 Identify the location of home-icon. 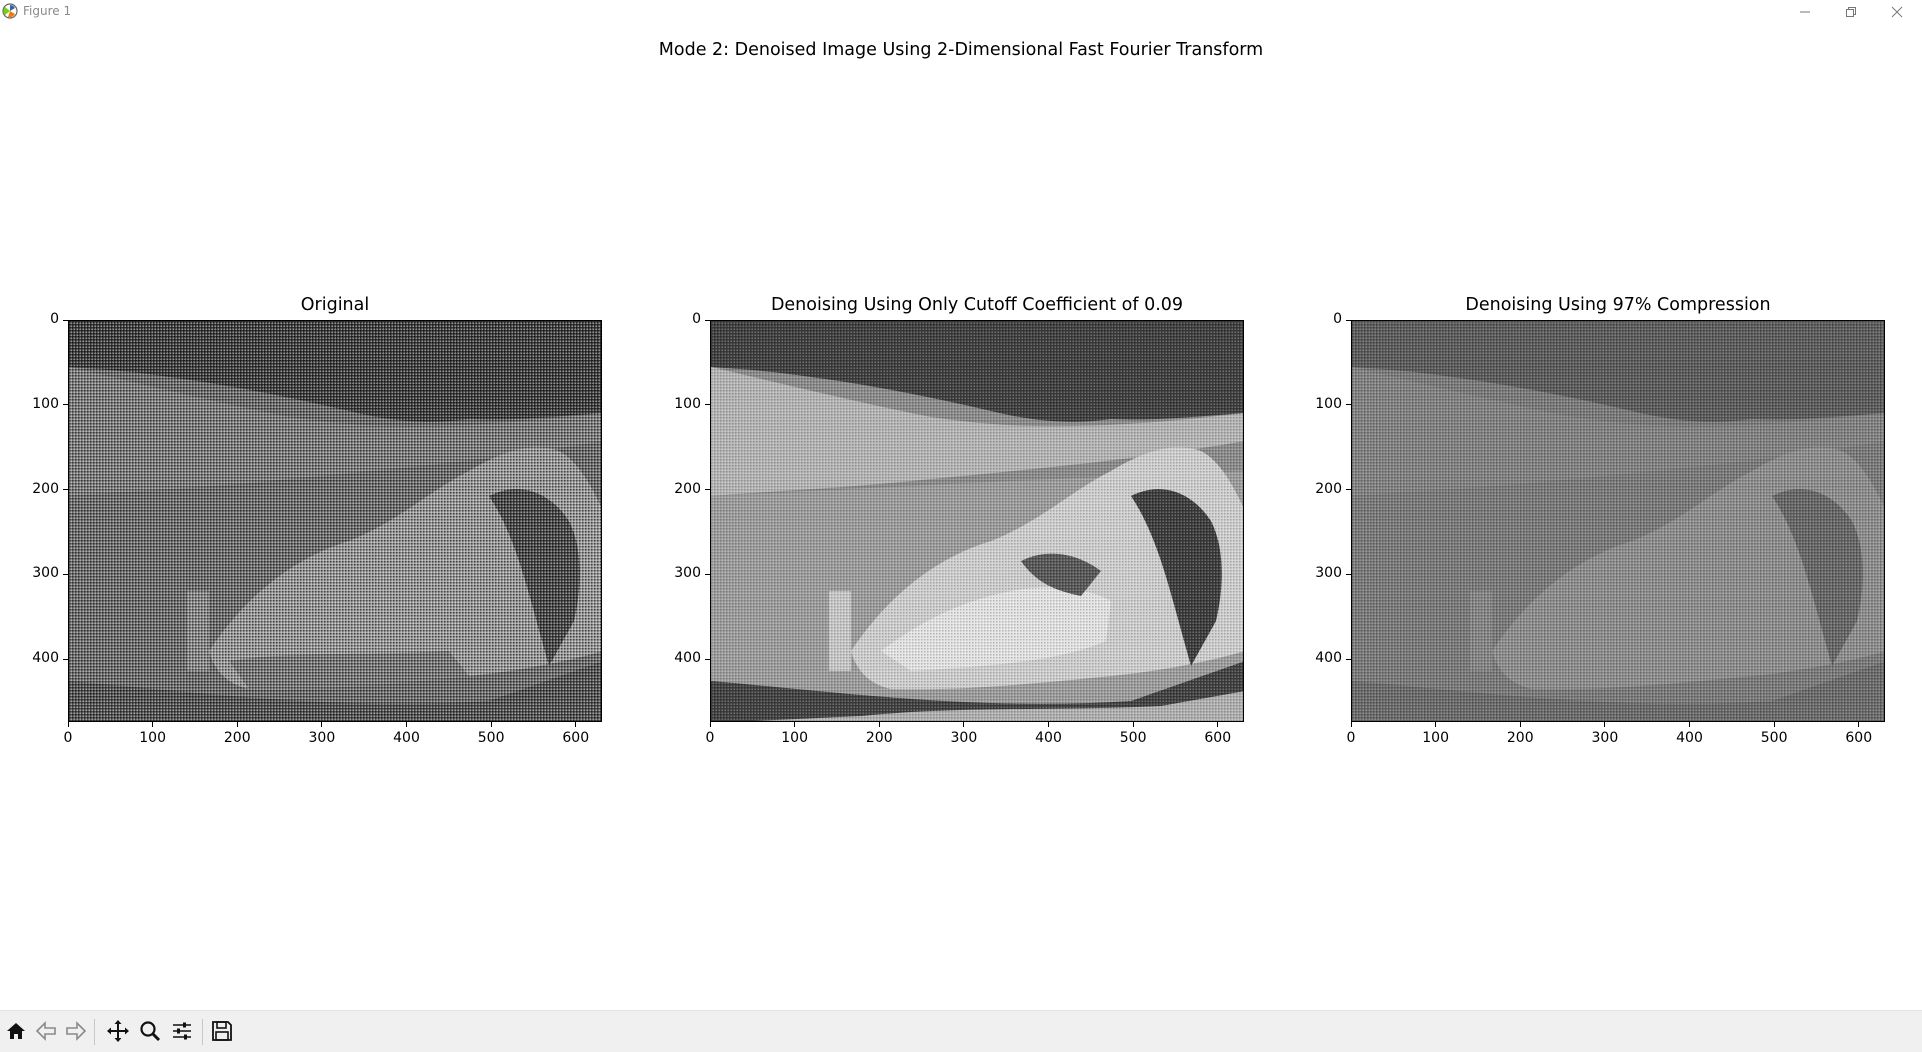
(16, 1031).